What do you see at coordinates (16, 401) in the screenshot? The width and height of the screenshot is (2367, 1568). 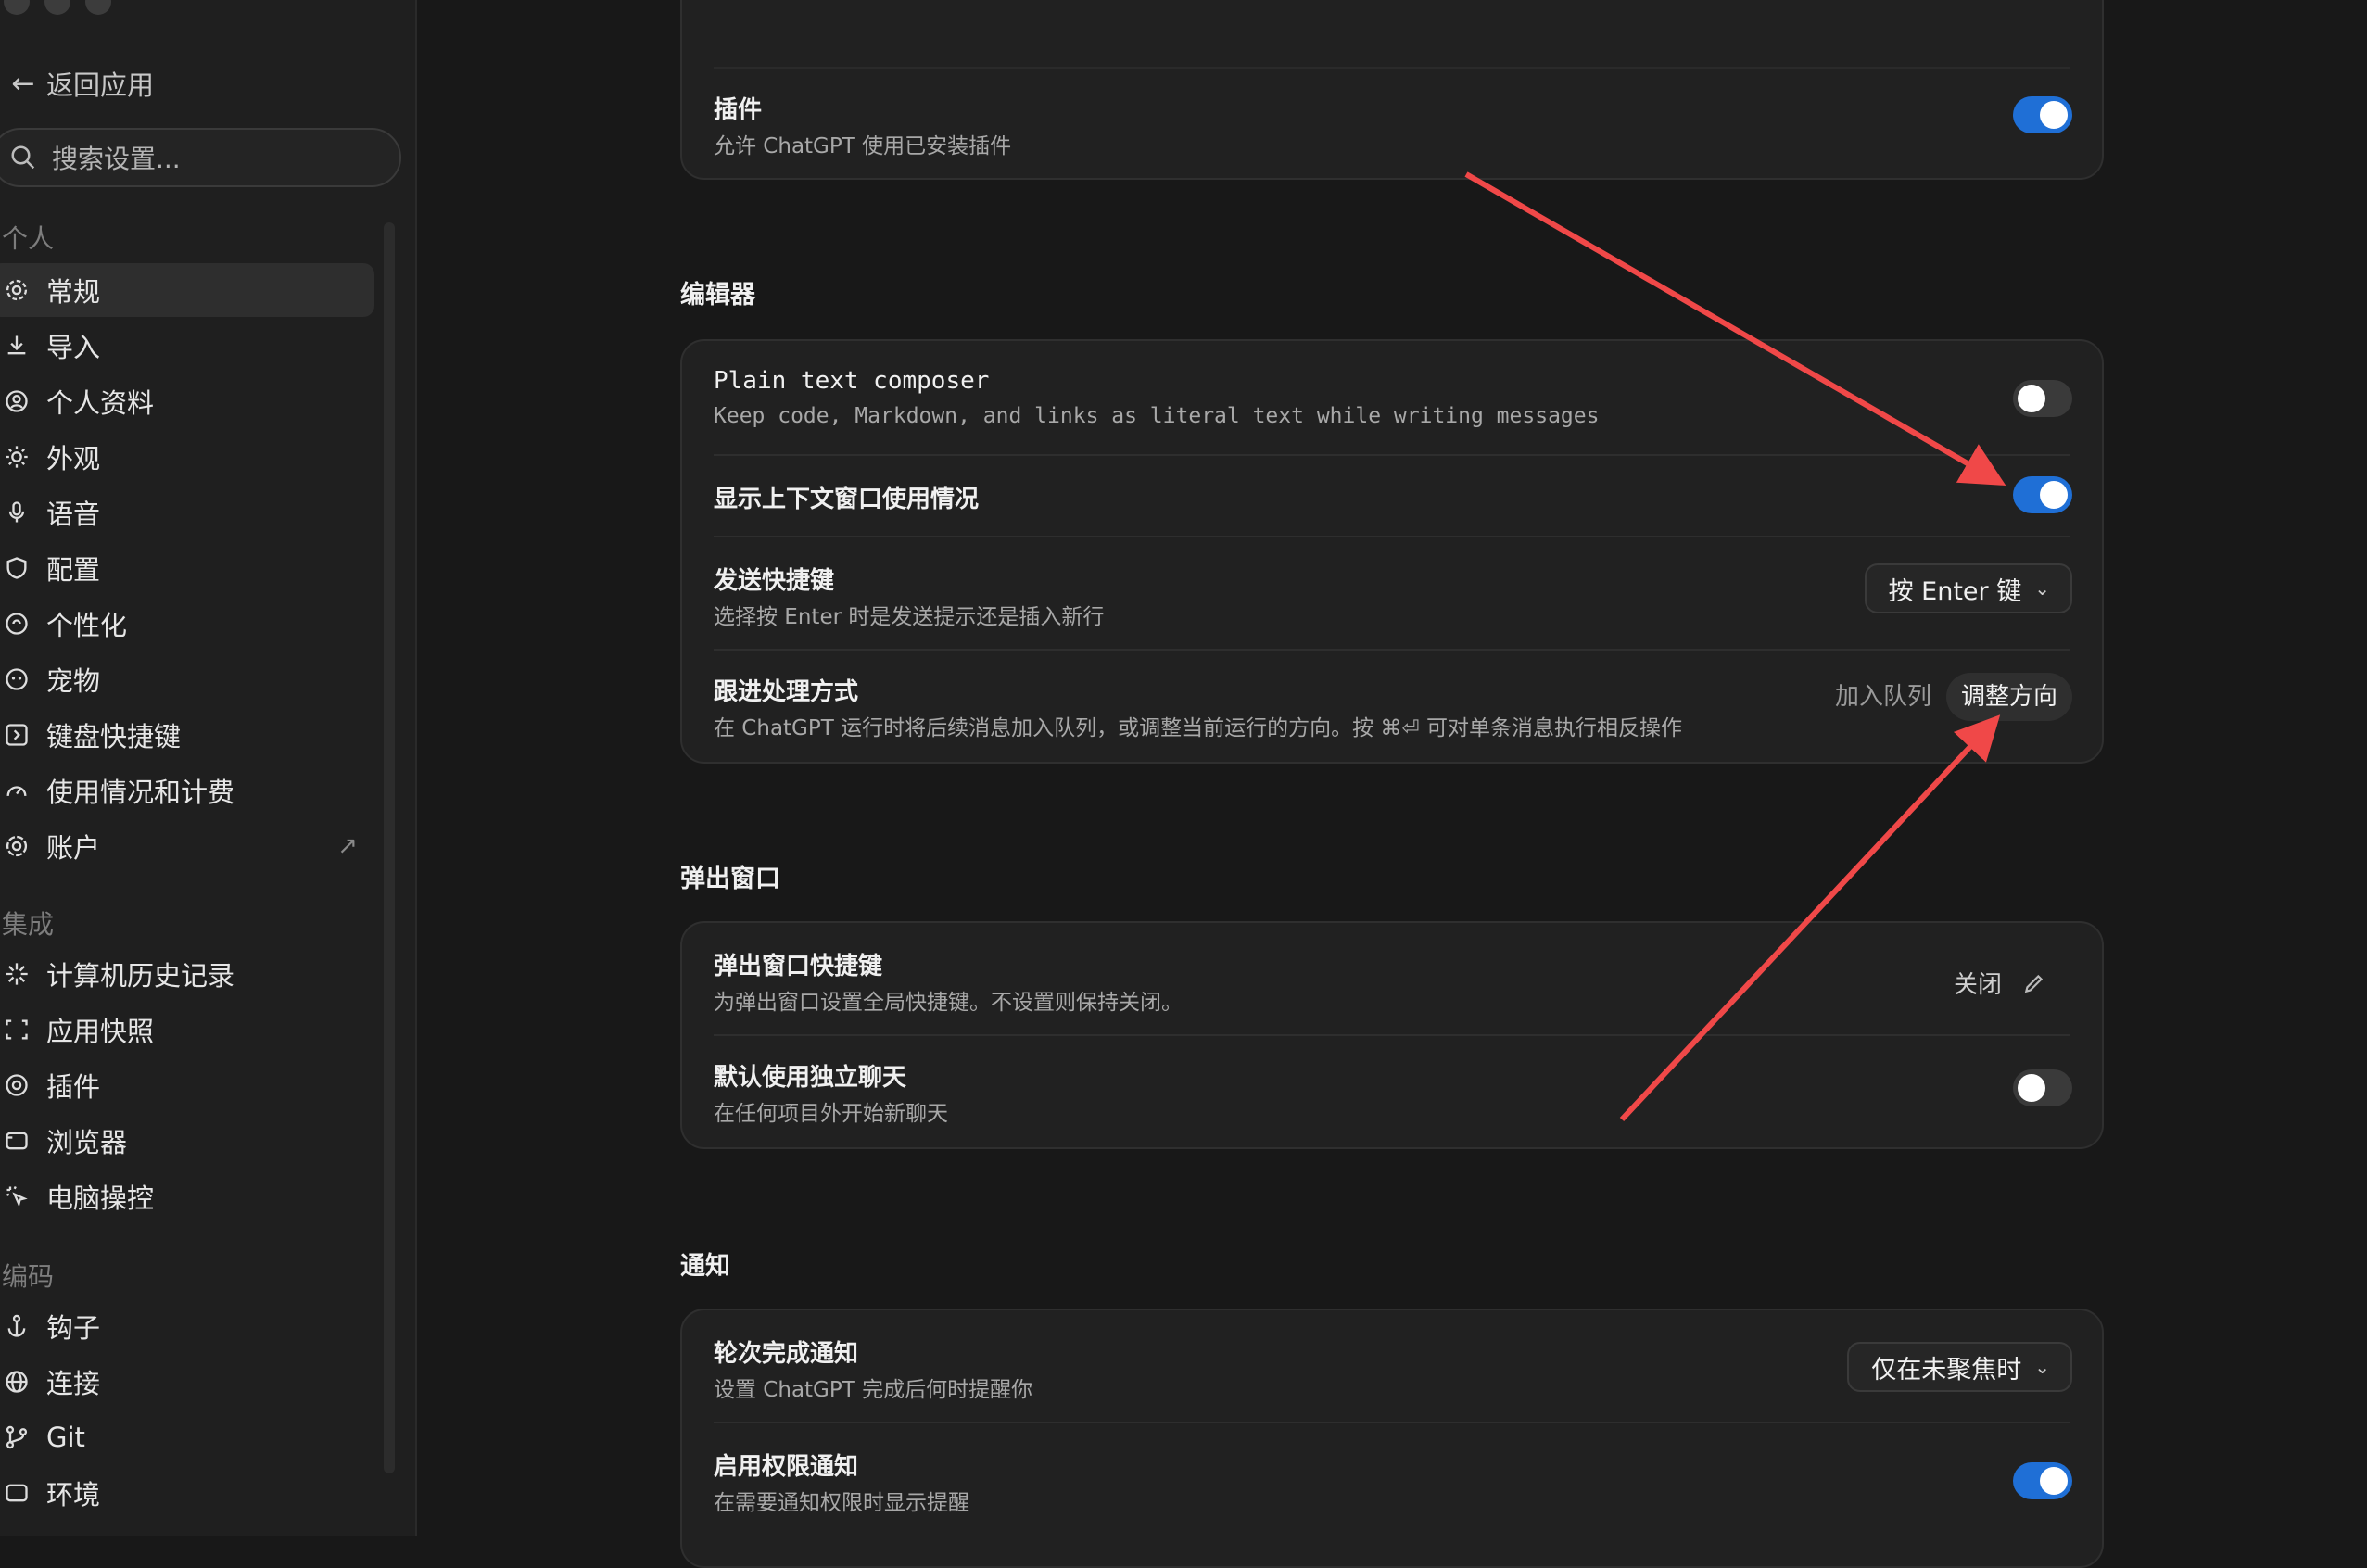 I see `profile-icon` at bounding box center [16, 401].